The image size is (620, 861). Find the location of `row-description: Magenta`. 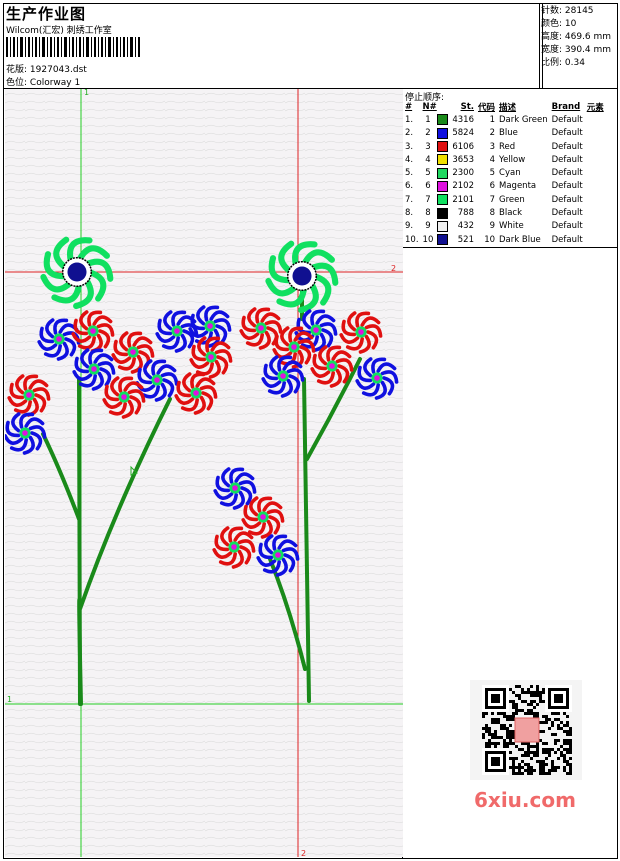

row-description: Magenta is located at coordinates (518, 186).